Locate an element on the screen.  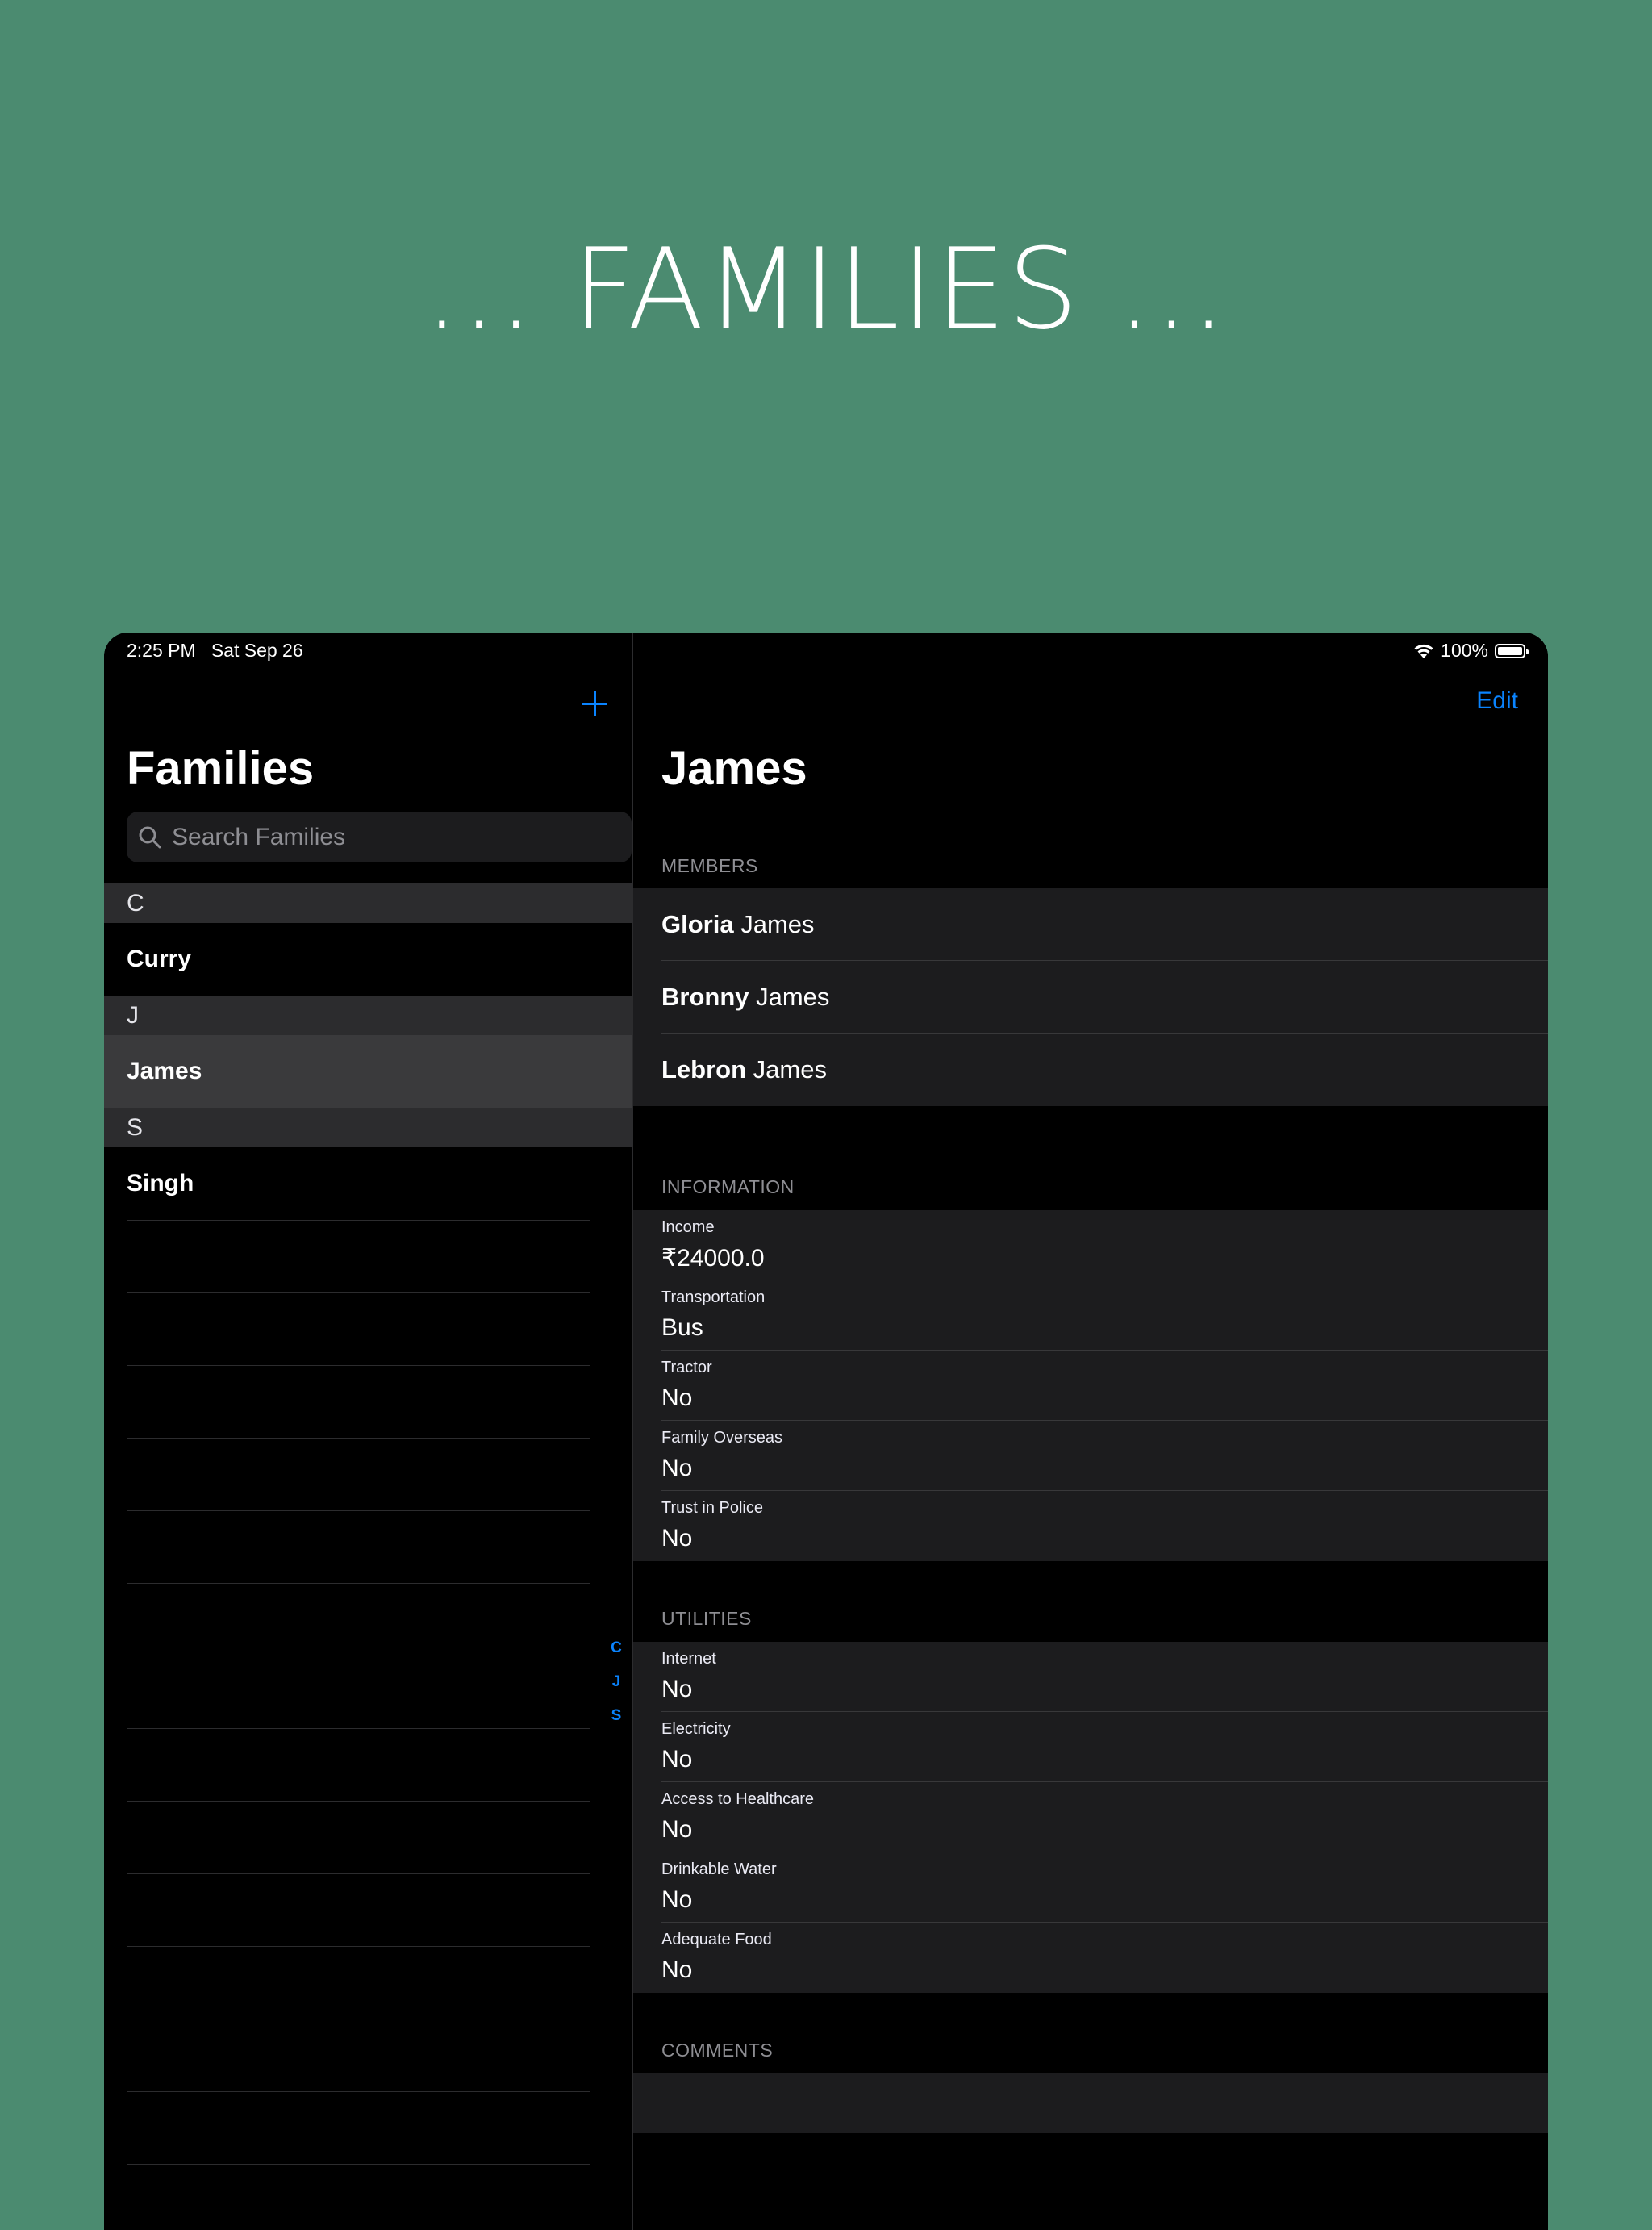
battery-percent: 100% is located at coordinates (1464, 650).